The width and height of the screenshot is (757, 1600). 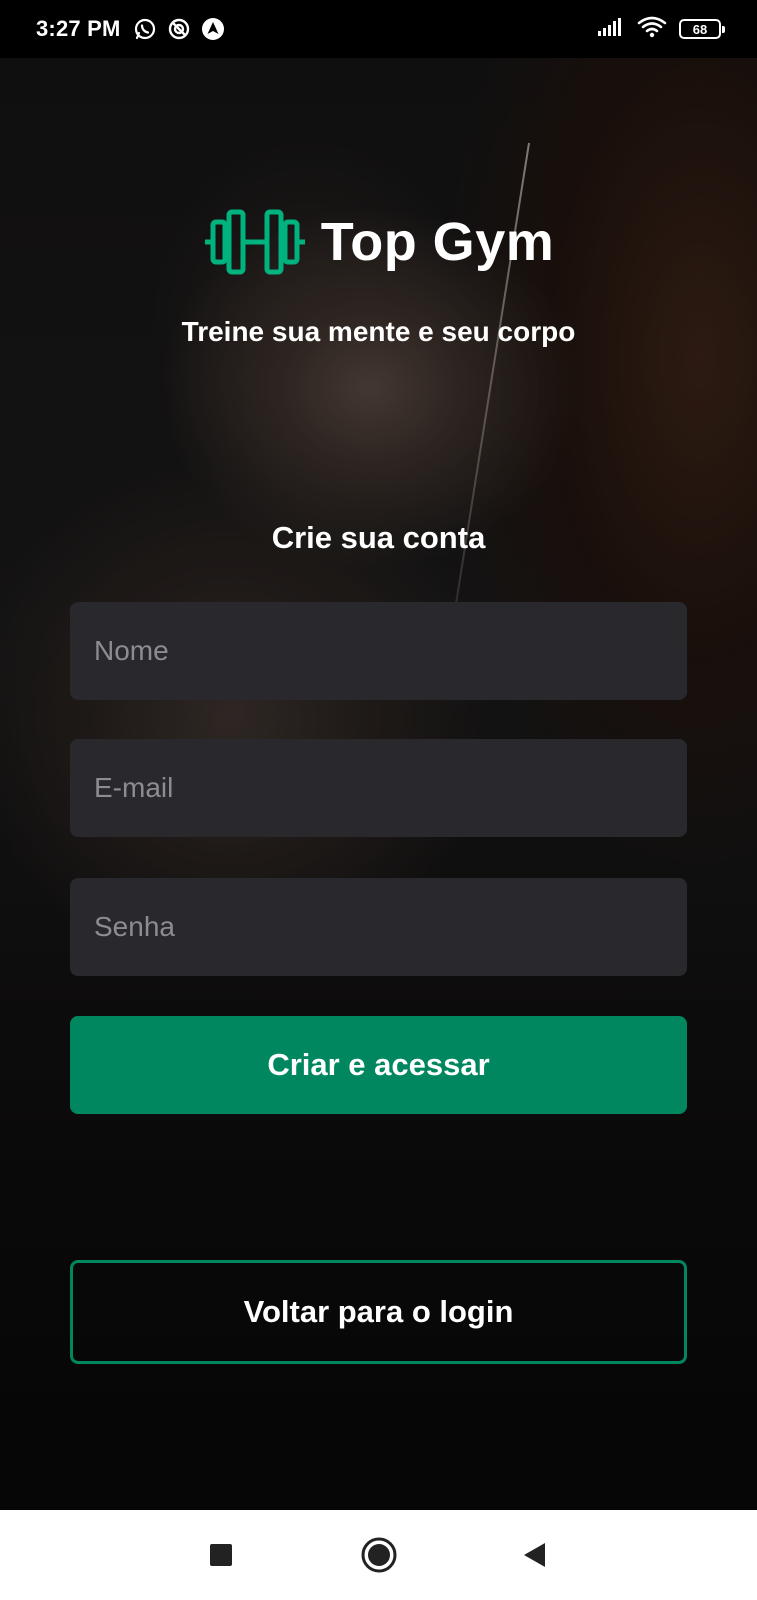 What do you see at coordinates (179, 29) in the screenshot?
I see `sync-icon` at bounding box center [179, 29].